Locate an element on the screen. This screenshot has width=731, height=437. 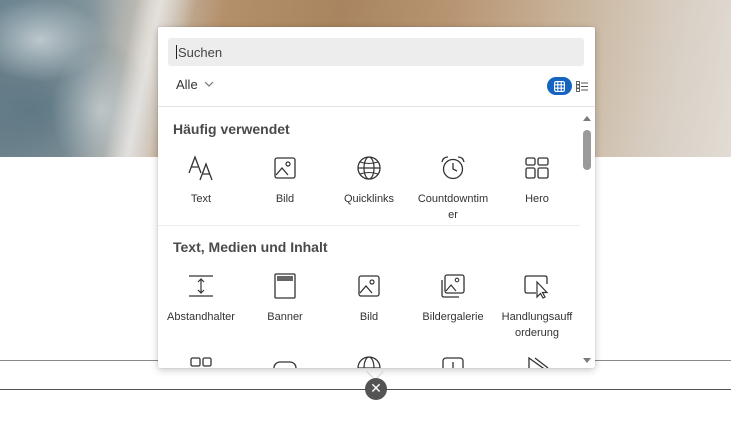
webpart-tile-image-gallery: Bildergalerie is located at coordinates (453, 298).